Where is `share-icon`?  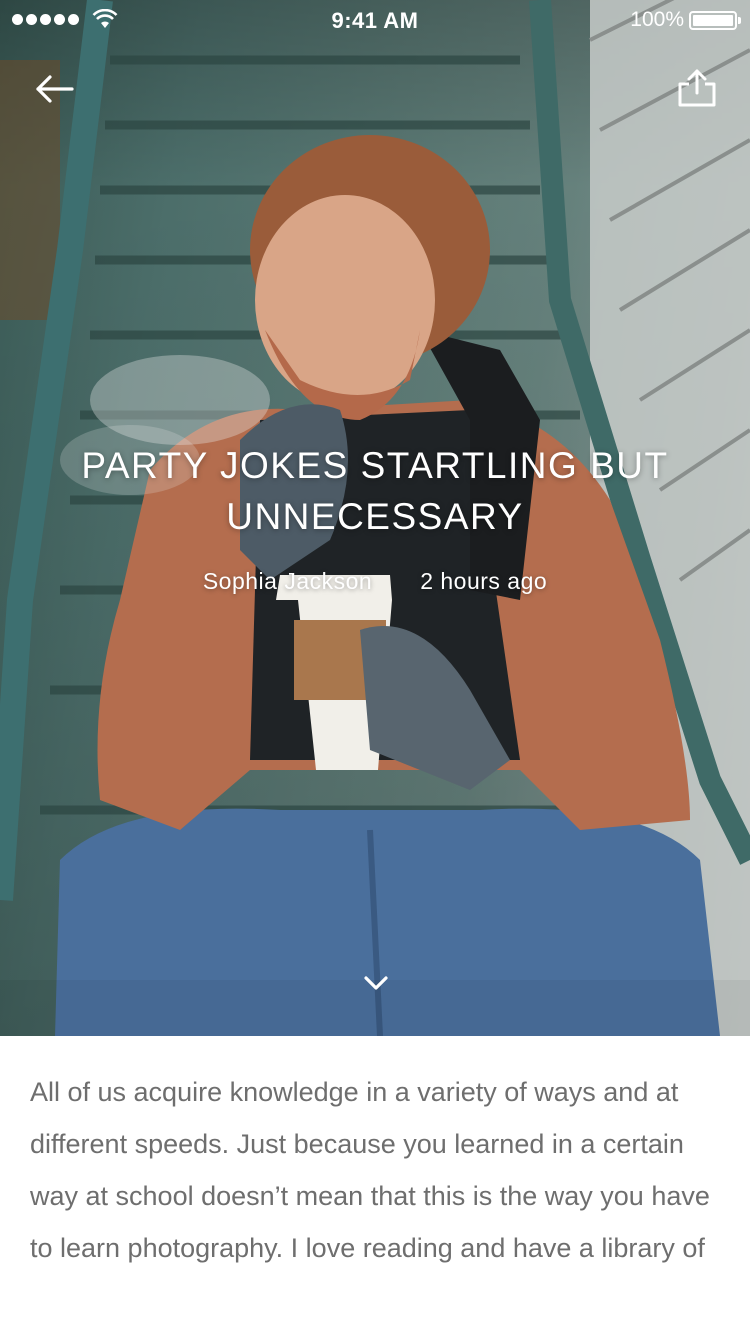 share-icon is located at coordinates (697, 88).